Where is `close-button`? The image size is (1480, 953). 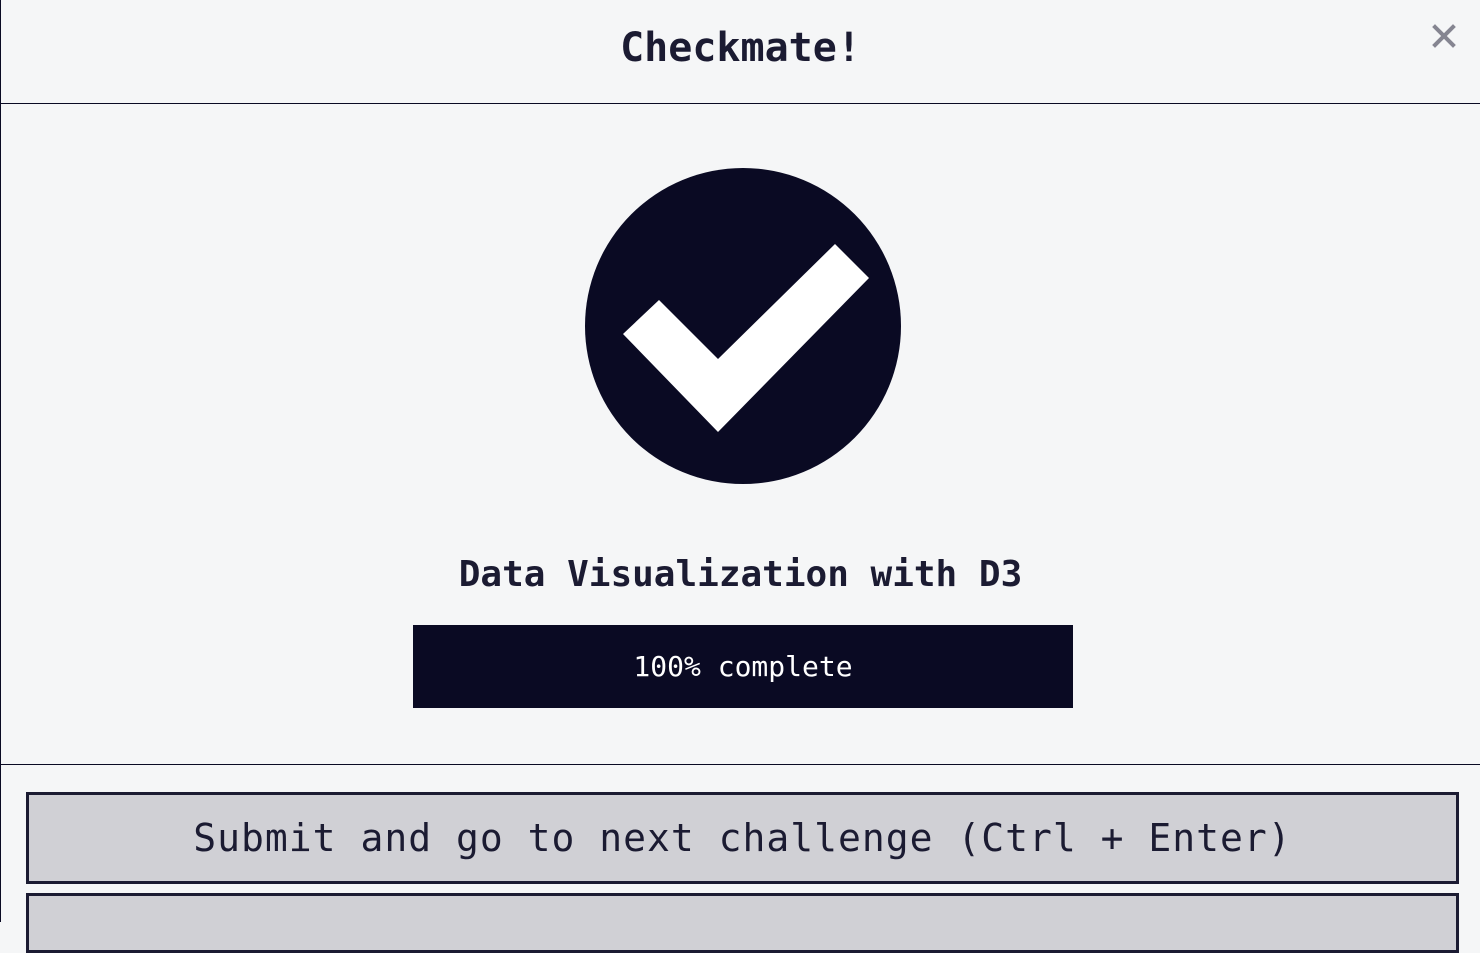
close-button is located at coordinates (1444, 36).